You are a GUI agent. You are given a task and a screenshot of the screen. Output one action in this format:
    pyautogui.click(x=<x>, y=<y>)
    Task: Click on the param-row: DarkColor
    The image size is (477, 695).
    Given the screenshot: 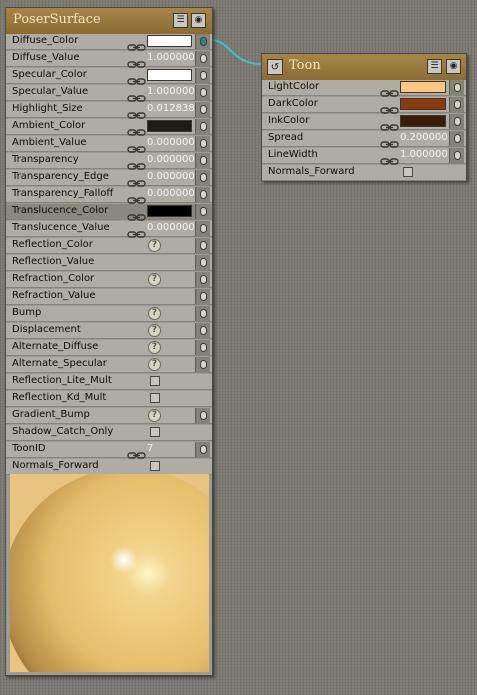 What is the action you would take?
    pyautogui.click(x=364, y=105)
    